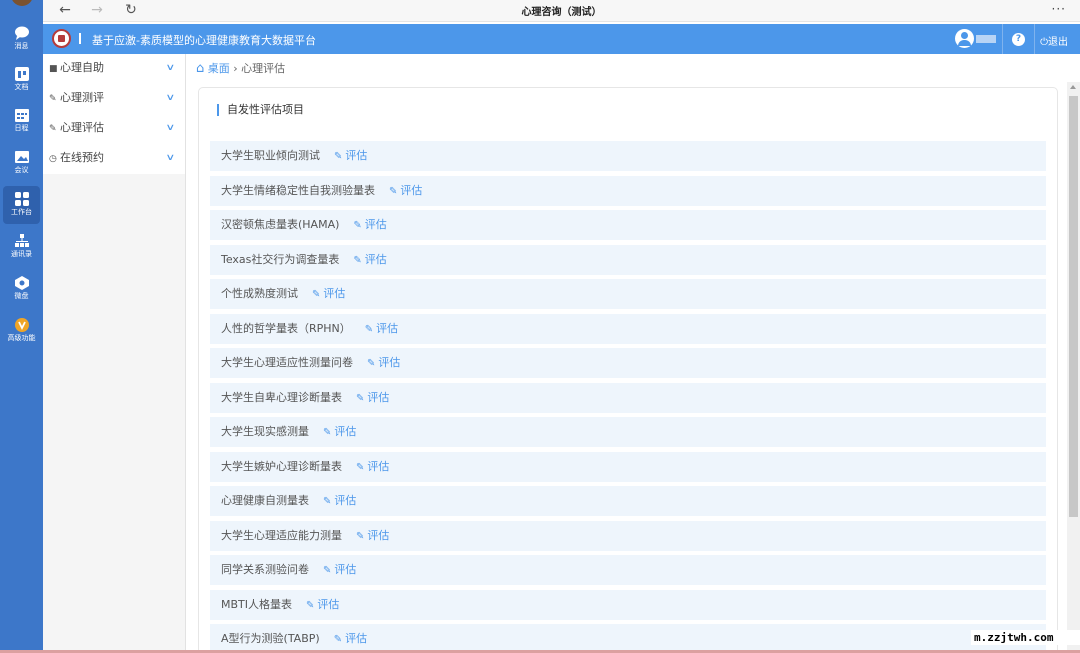 This screenshot has width=1080, height=653. Describe the element at coordinates (21, 39) in the screenshot. I see `rail-item-messages: 消息` at that location.